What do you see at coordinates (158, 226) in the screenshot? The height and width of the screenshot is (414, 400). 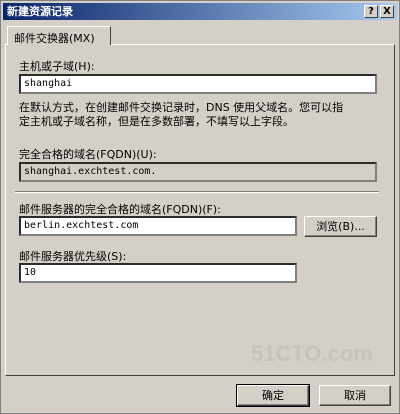 I see `mail-server-input: berlin.exchtest.com` at bounding box center [158, 226].